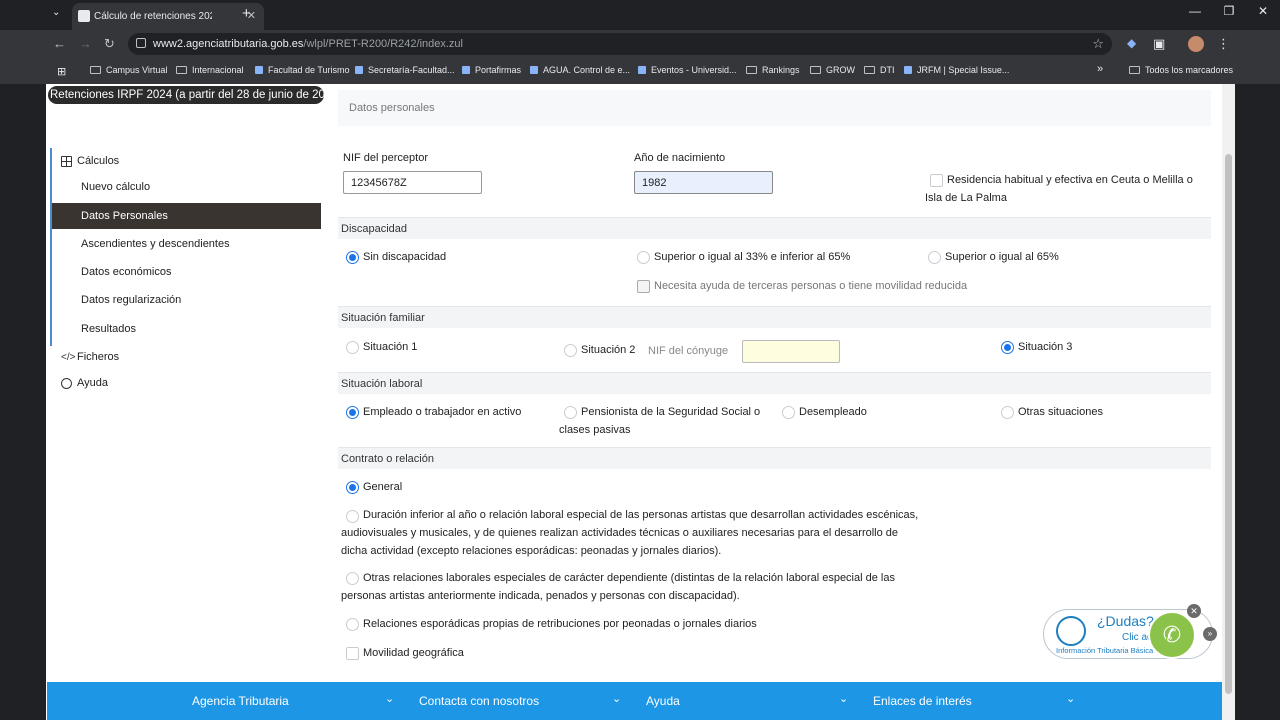  I want to click on url-path: /wlpl/PRET-R200/R242/index.zul, so click(383, 44).